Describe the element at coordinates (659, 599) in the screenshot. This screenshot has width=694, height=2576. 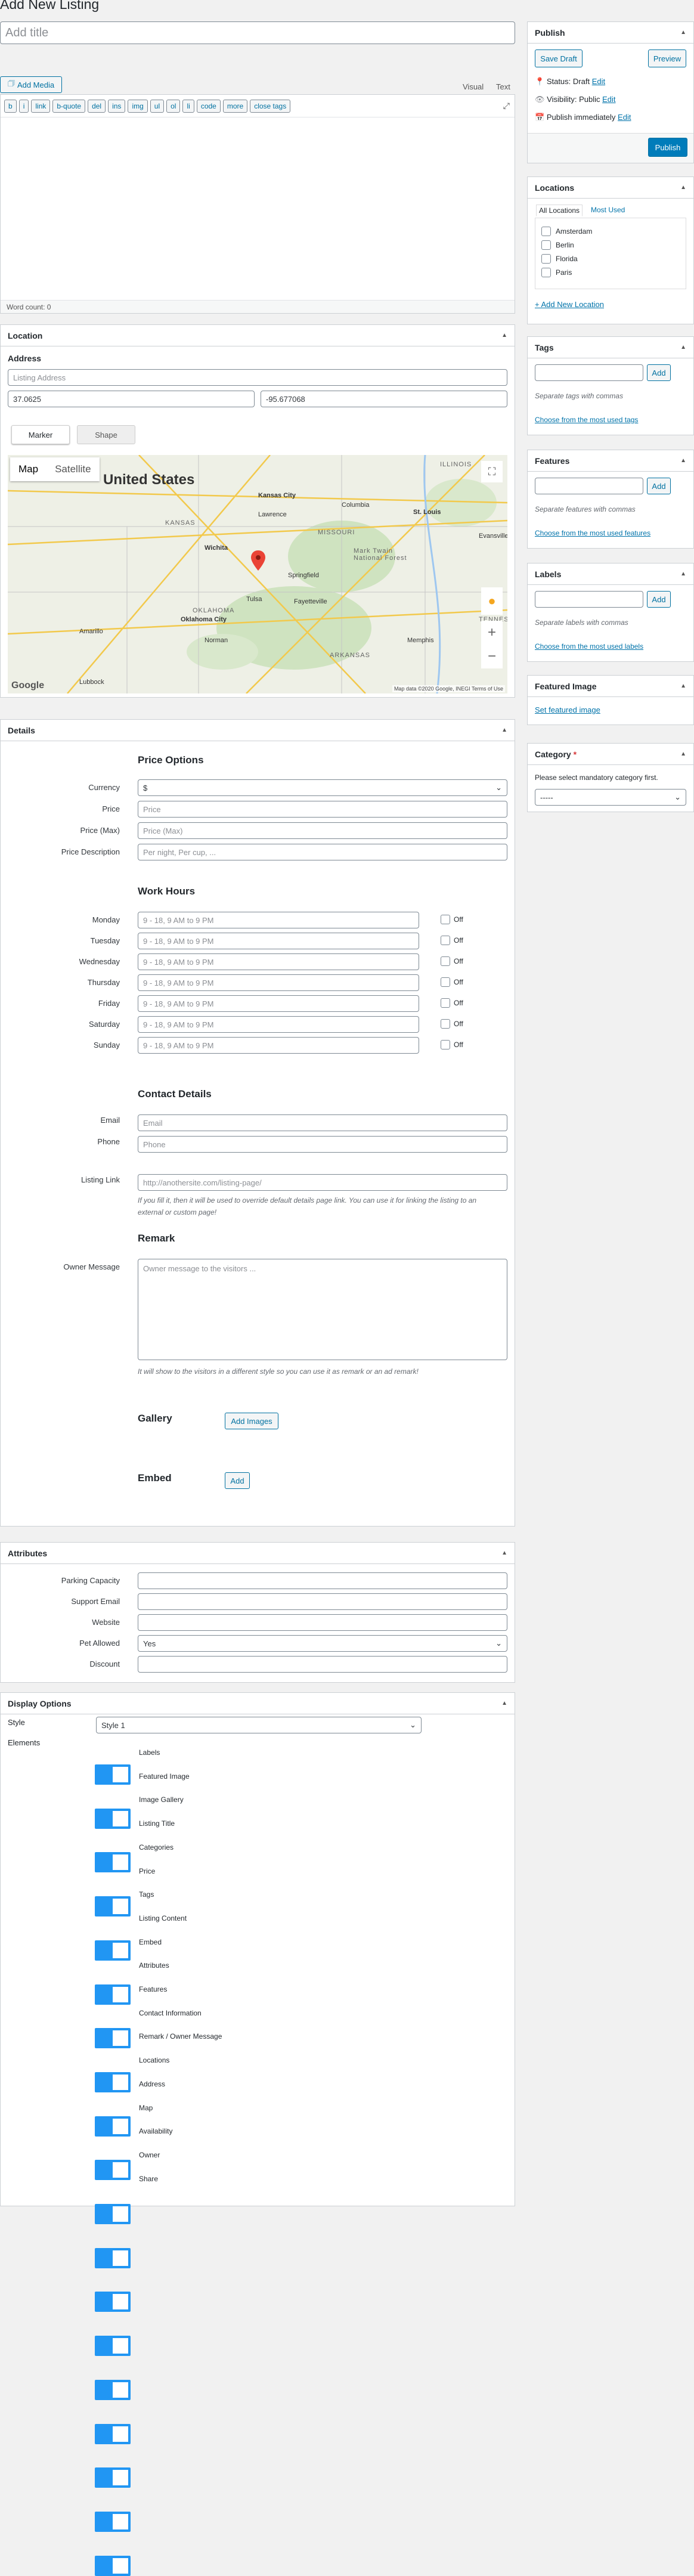
I see `add-label-button: Add` at that location.